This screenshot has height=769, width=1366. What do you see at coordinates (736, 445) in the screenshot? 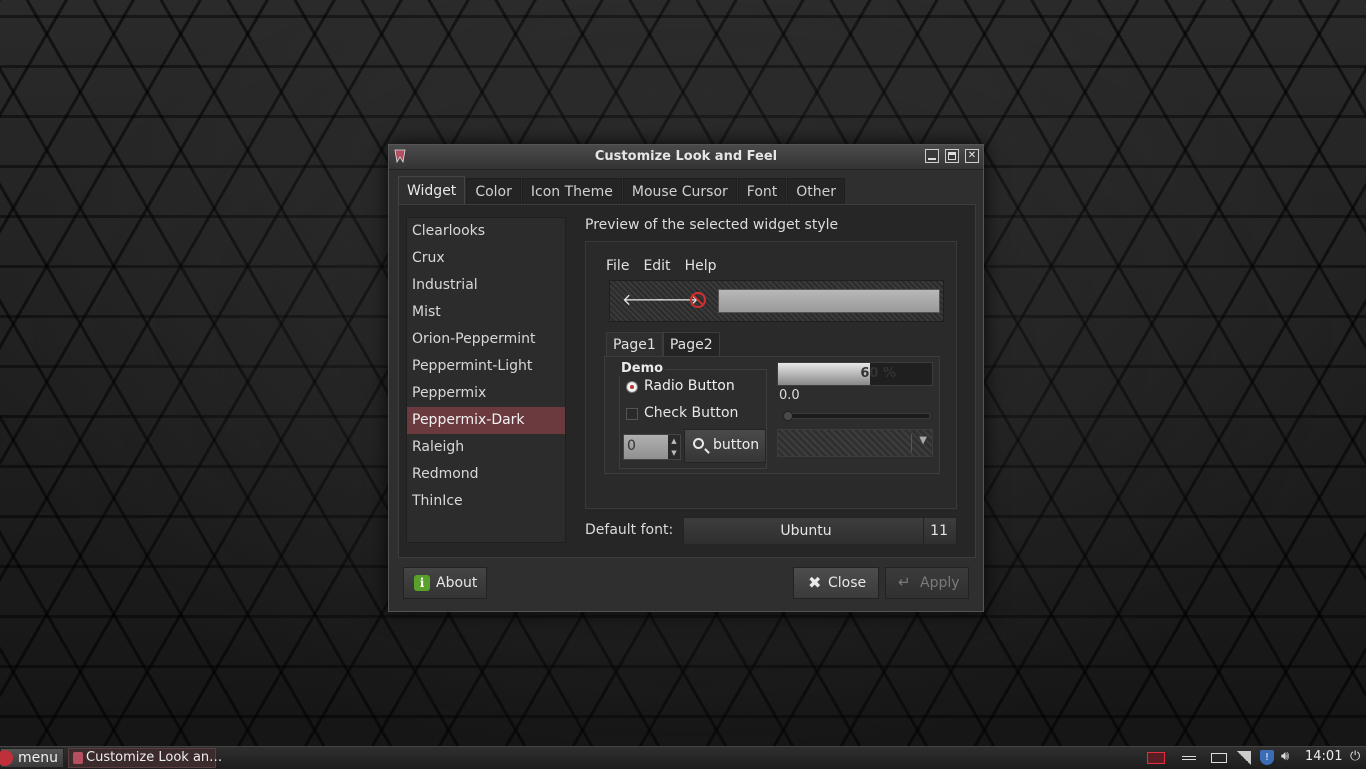
I see `preview-button-label: button` at bounding box center [736, 445].